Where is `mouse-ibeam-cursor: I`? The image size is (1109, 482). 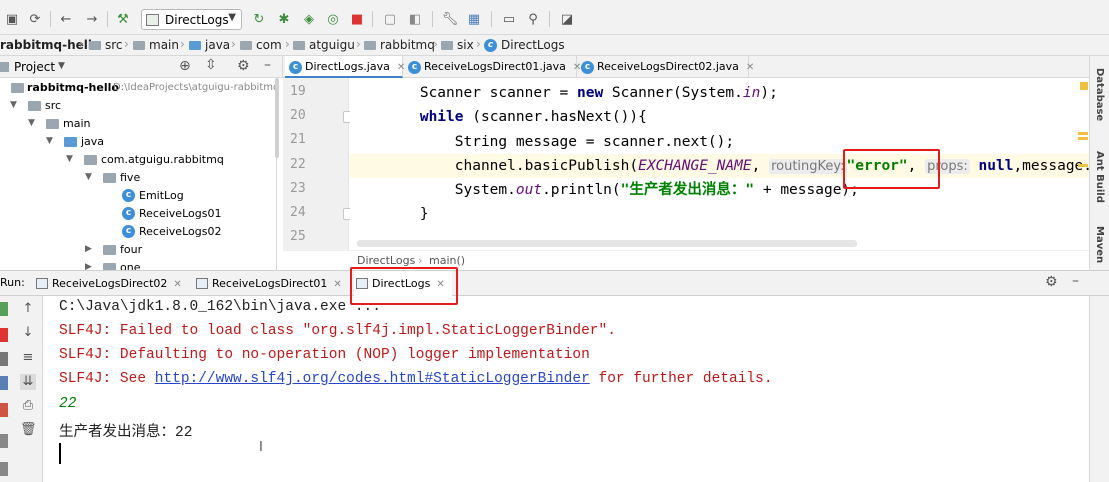 mouse-ibeam-cursor: I is located at coordinates (261, 447).